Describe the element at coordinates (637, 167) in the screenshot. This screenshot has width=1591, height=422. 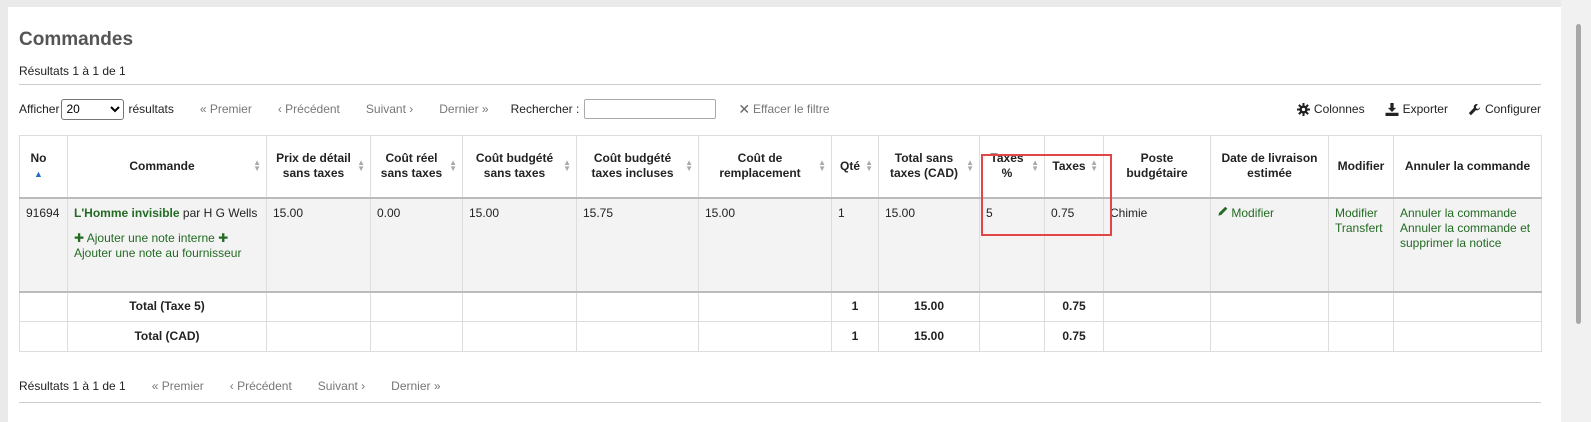
I see `col-budgeted-cost-tax: Coût budgété taxes incluses ▲ ▼` at that location.